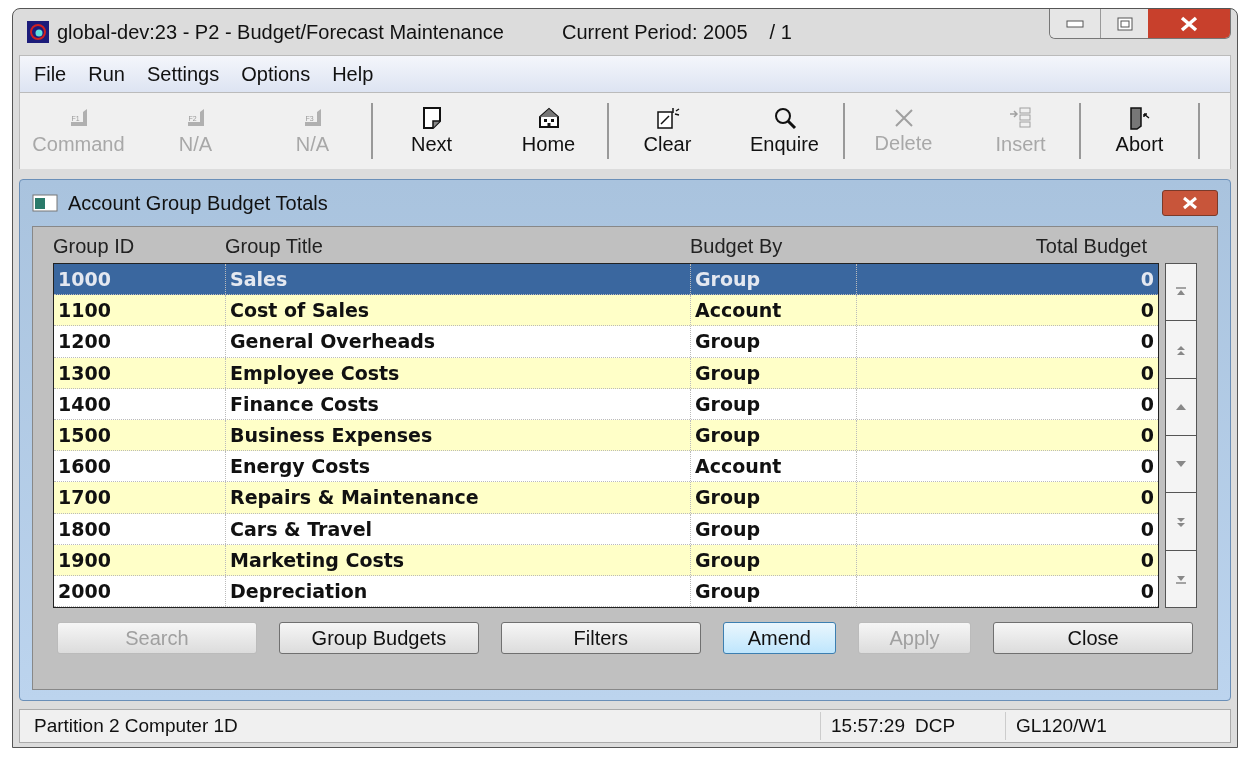  Describe the element at coordinates (140, 341) in the screenshot. I see `table-cell: 1200` at that location.